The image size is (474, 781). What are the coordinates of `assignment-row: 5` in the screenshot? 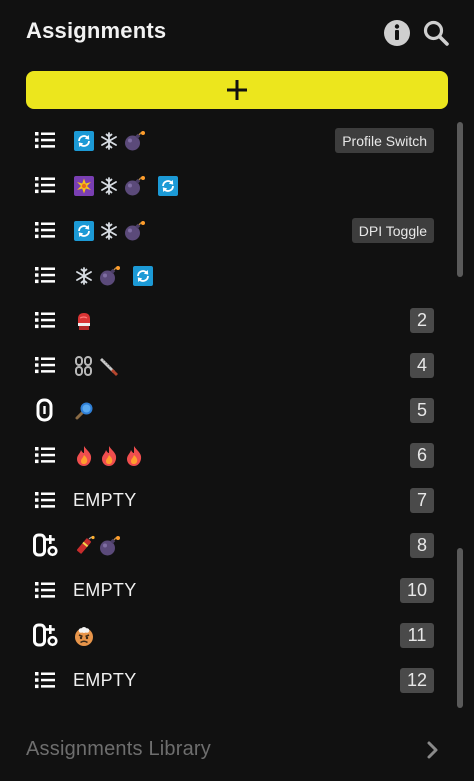 It's located at (225, 410).